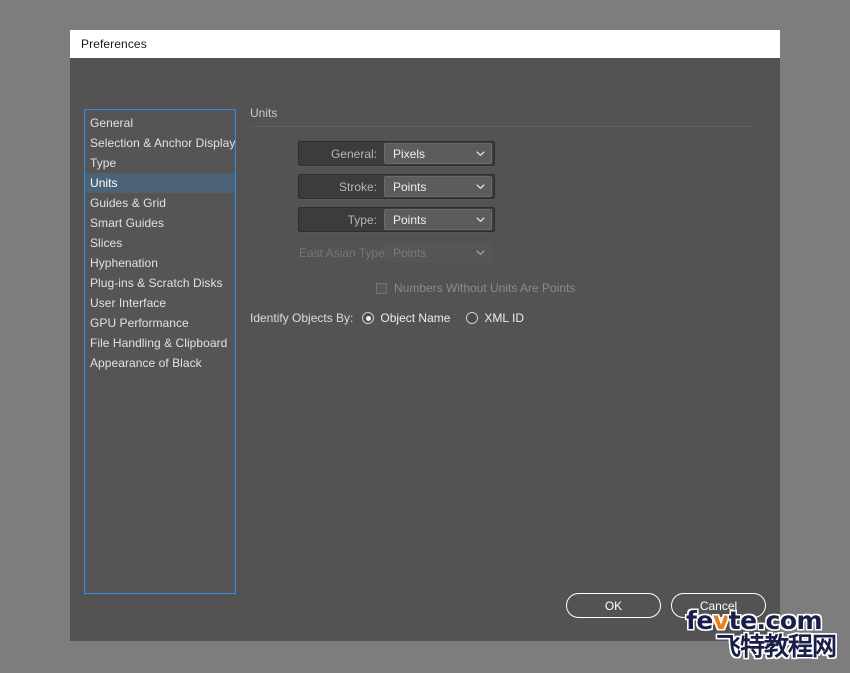  I want to click on unit-select-value-east-asian-type: Points, so click(410, 252).